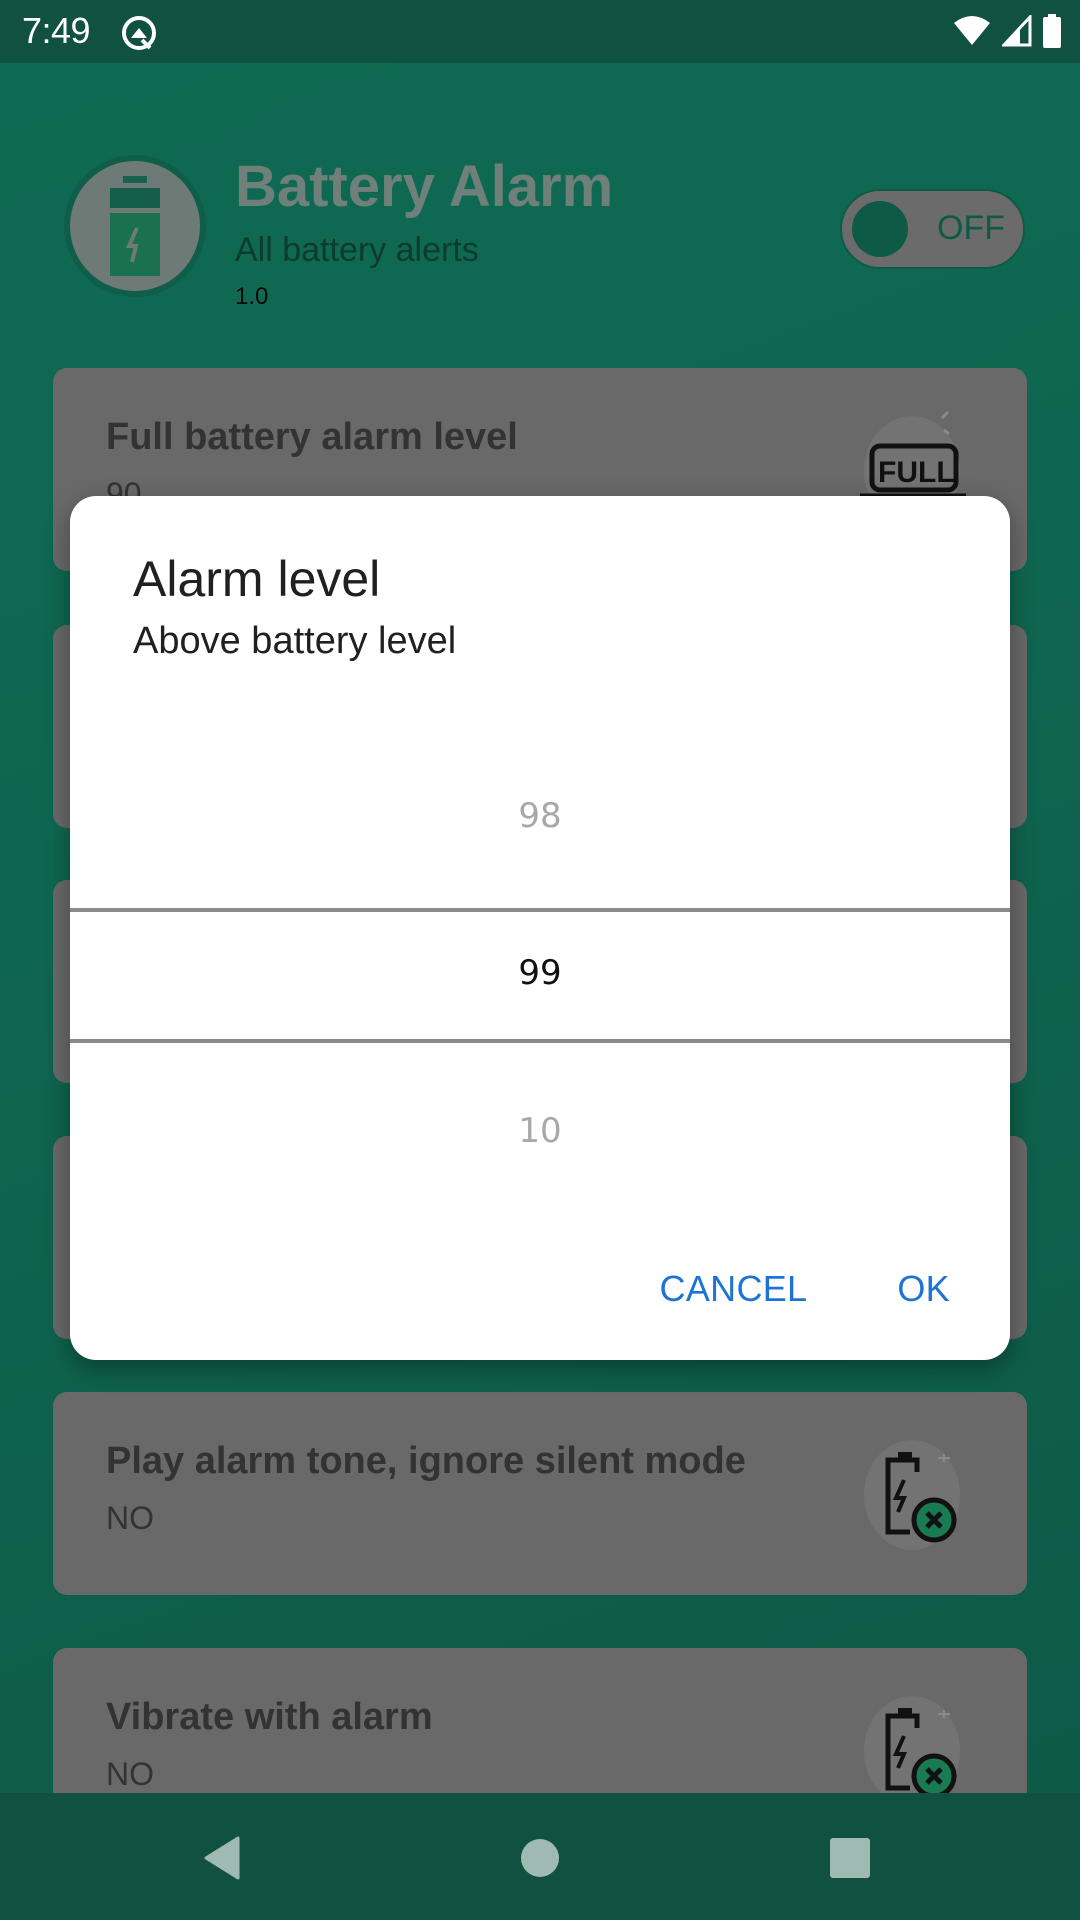 The height and width of the screenshot is (1920, 1080). I want to click on toggle-label: OFF, so click(971, 228).